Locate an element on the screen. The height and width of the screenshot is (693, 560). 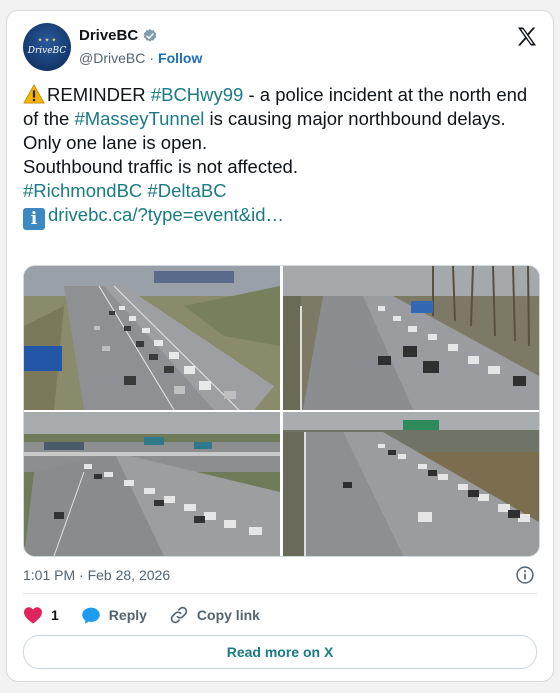
drivebc-avatar: ✦ ✦ ✦ DriveBC is located at coordinates (47, 47).